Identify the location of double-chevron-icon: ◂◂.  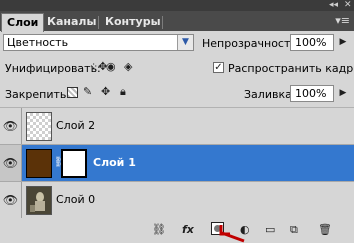
(333, 5).